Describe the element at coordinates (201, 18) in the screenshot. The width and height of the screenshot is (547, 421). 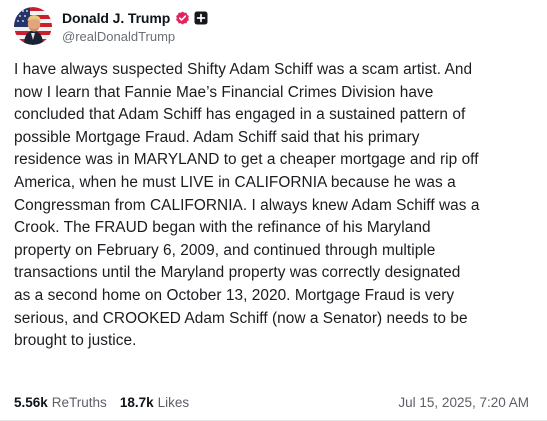
I see `plus-square-icon` at that location.